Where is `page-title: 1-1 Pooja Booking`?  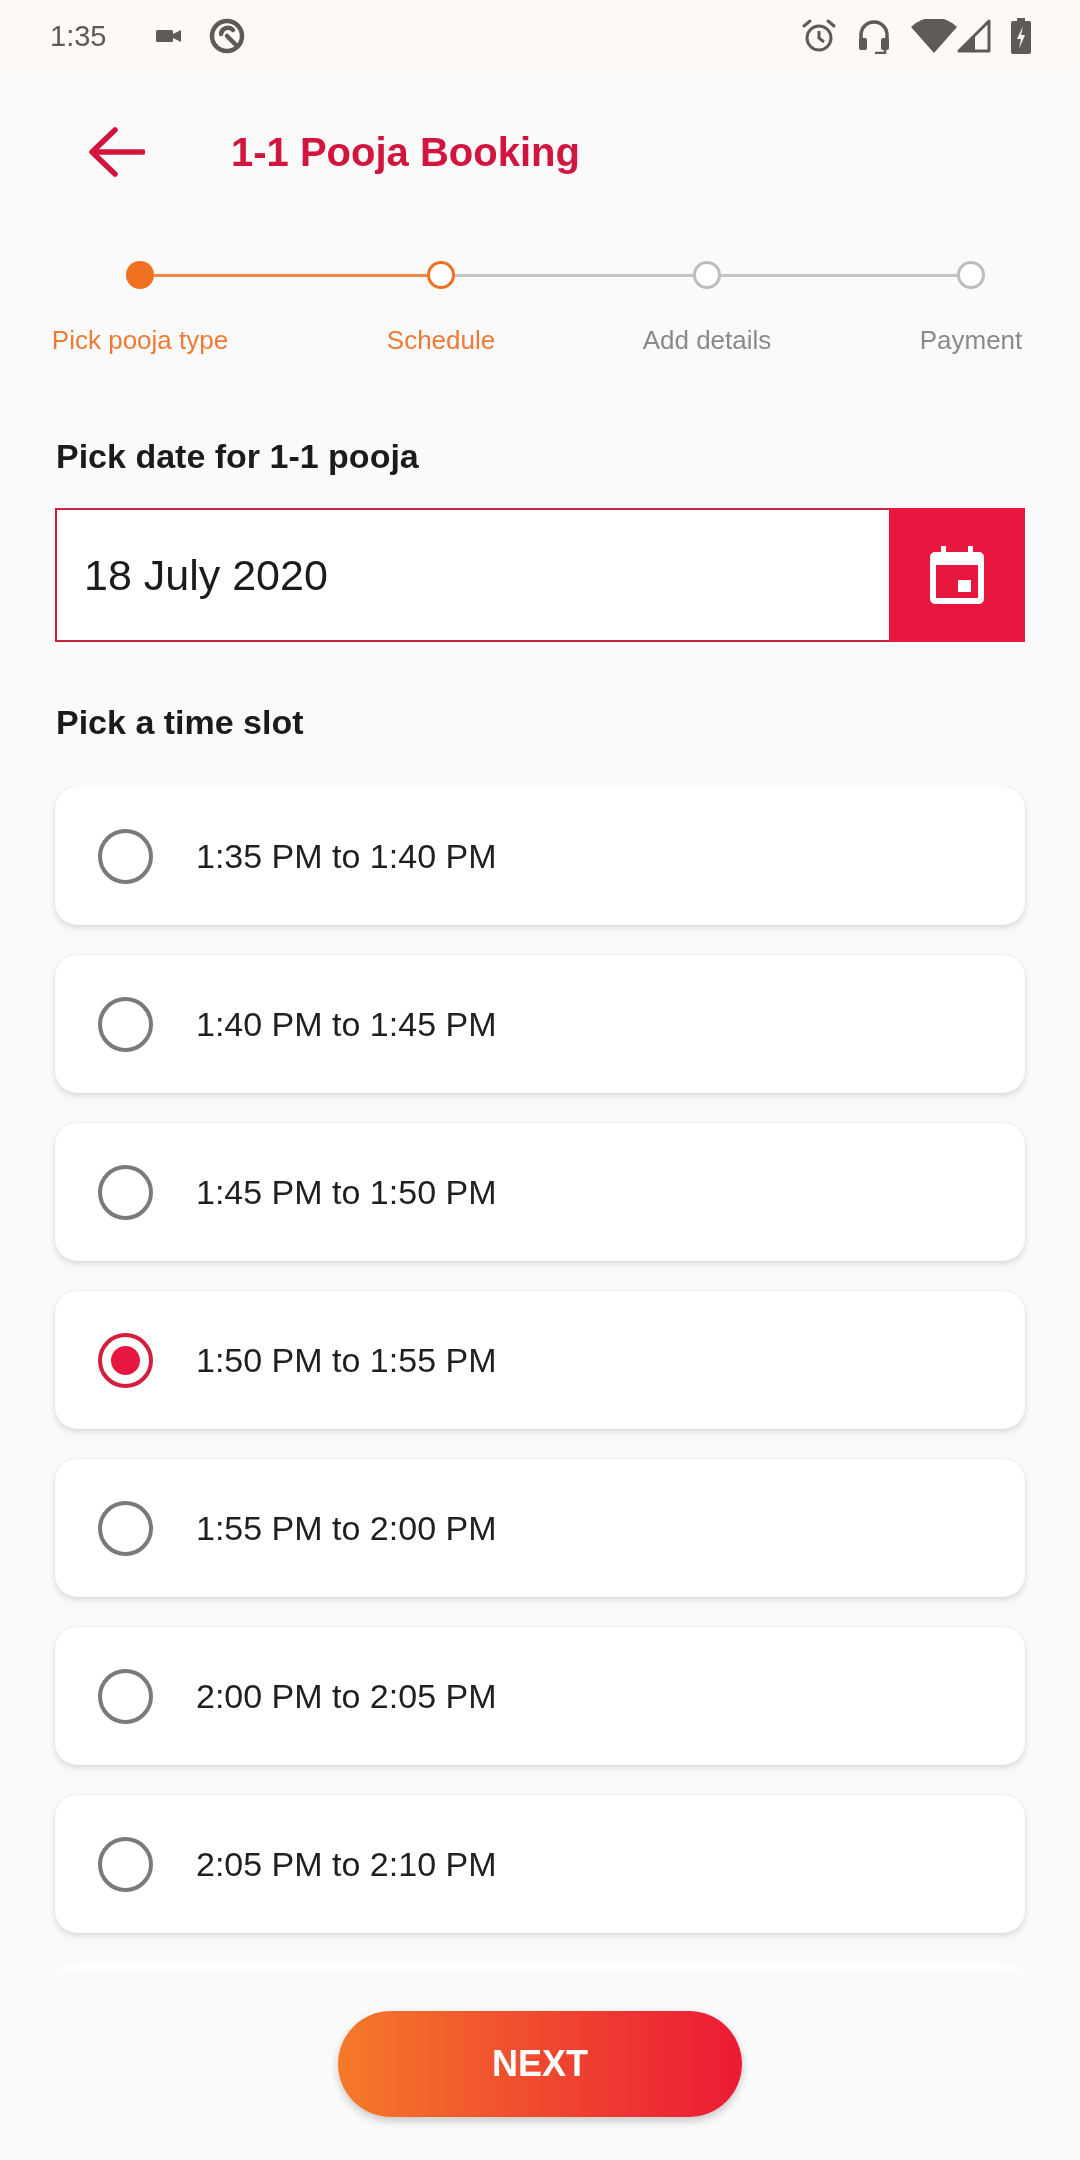
page-title: 1-1 Pooja Booking is located at coordinates (405, 152).